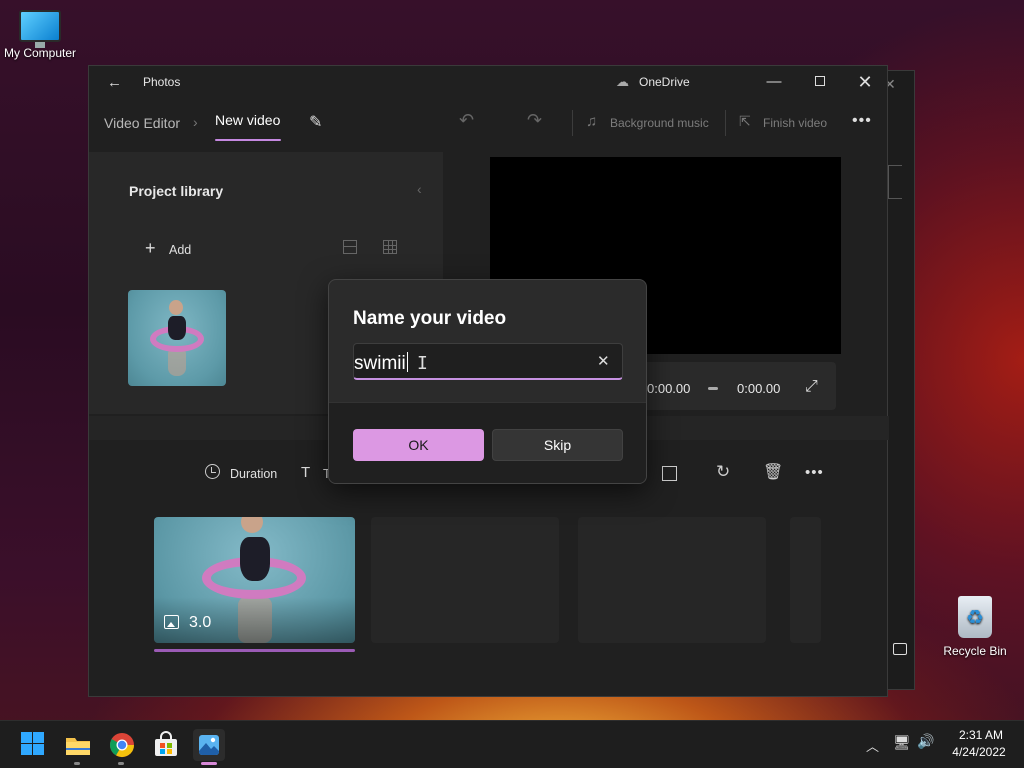 This screenshot has height=768, width=1024. What do you see at coordinates (195, 122) in the screenshot?
I see `breadcrumb-chevron-icon: ›` at bounding box center [195, 122].